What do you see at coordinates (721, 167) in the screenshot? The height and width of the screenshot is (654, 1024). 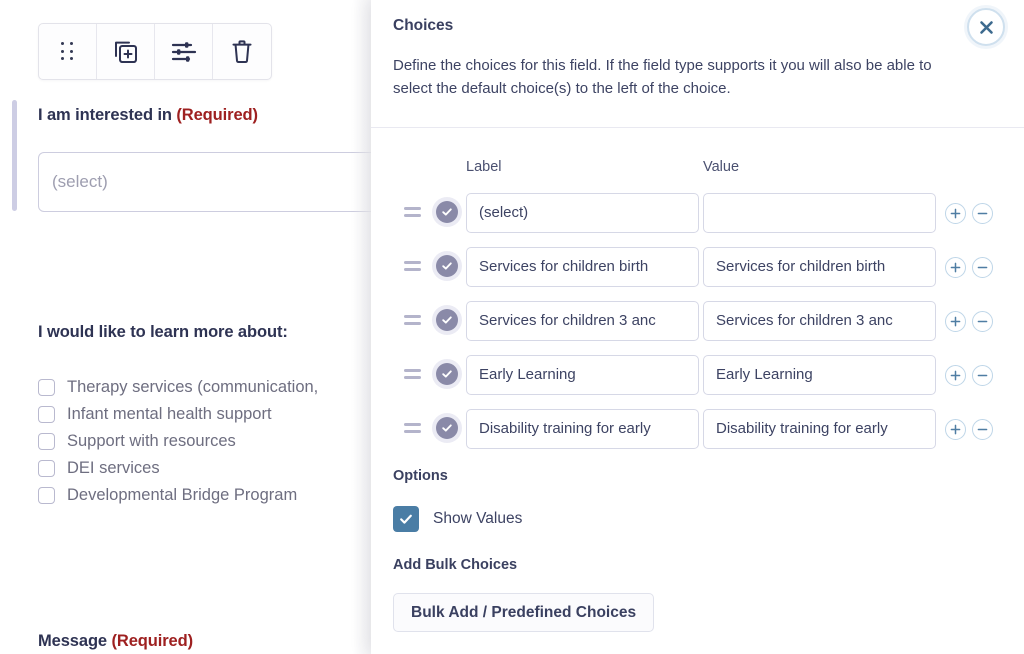 I see `column-header-value: Value` at bounding box center [721, 167].